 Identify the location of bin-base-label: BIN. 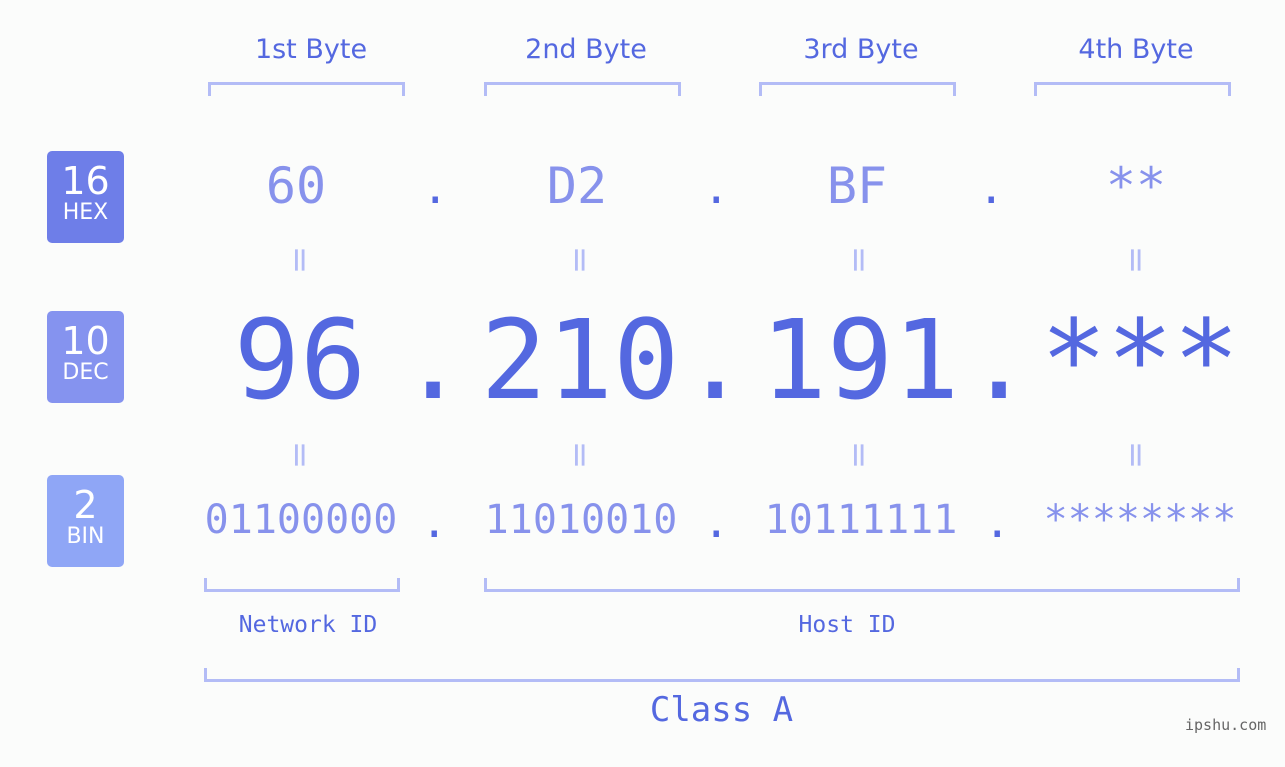
(85, 536).